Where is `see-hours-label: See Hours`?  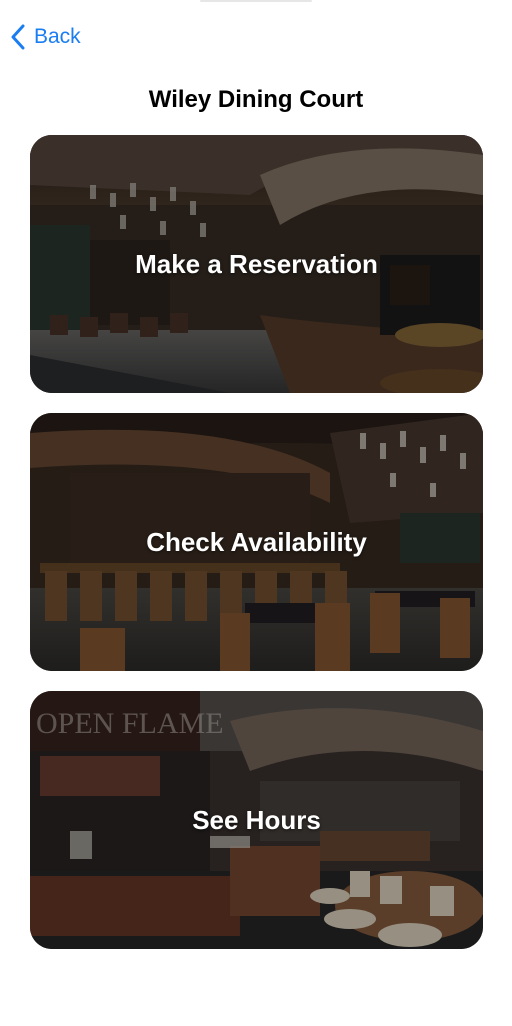
see-hours-label: See Hours is located at coordinates (256, 819).